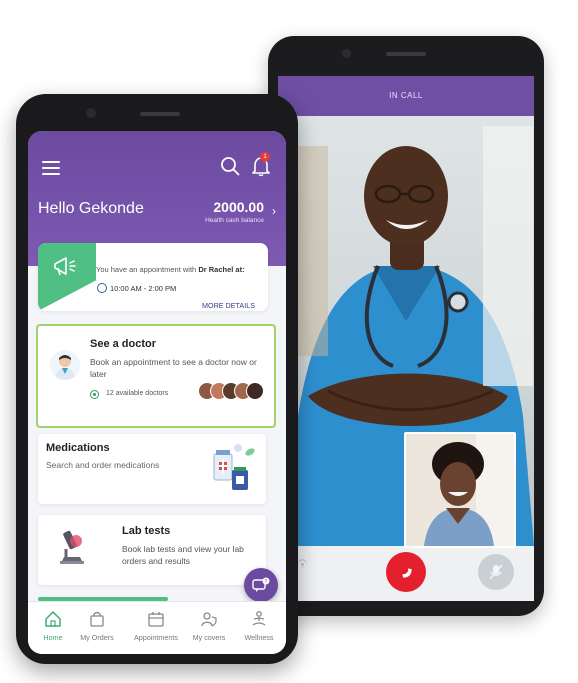  I want to click on bag-icon, so click(97, 619).